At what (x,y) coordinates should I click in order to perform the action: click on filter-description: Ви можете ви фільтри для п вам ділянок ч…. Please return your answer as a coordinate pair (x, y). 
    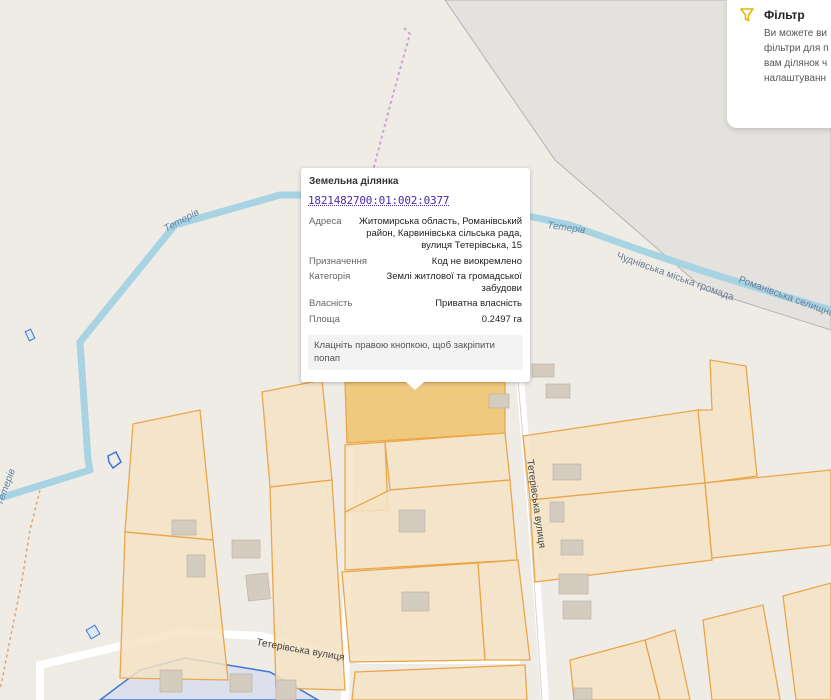
    Looking at the image, I should click on (797, 56).